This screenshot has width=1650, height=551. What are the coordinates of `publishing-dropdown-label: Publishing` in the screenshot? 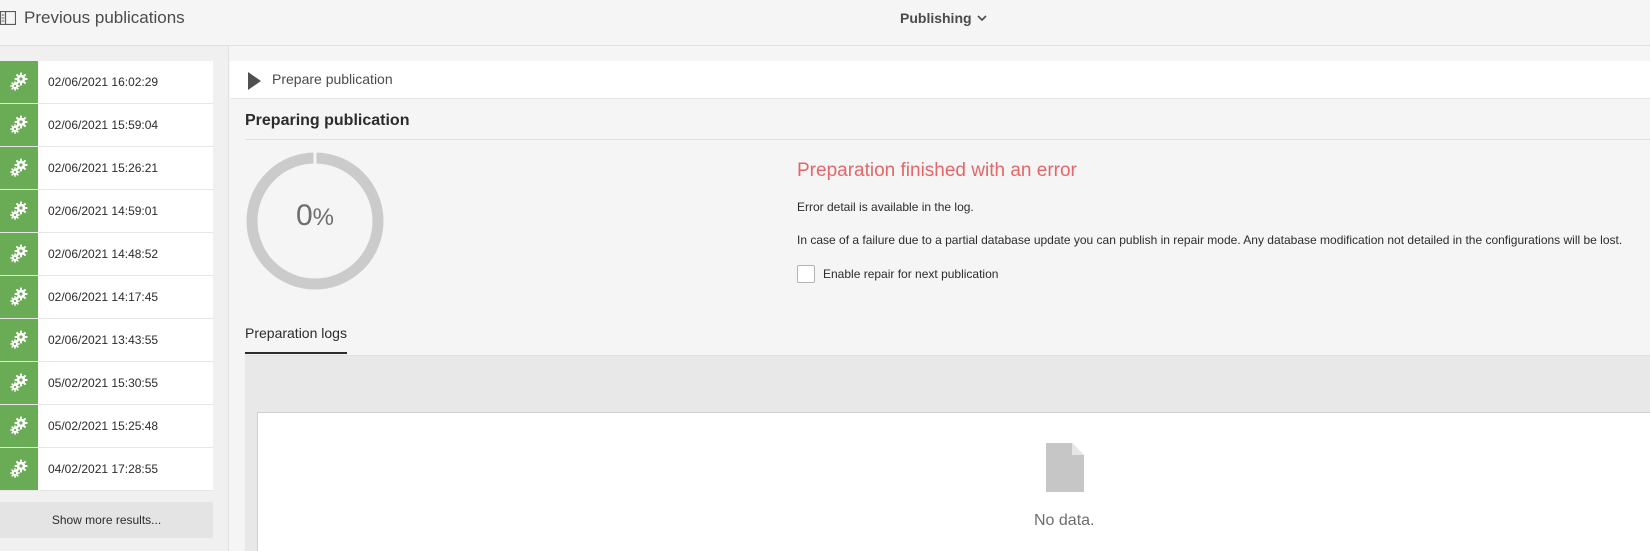 It's located at (936, 18).